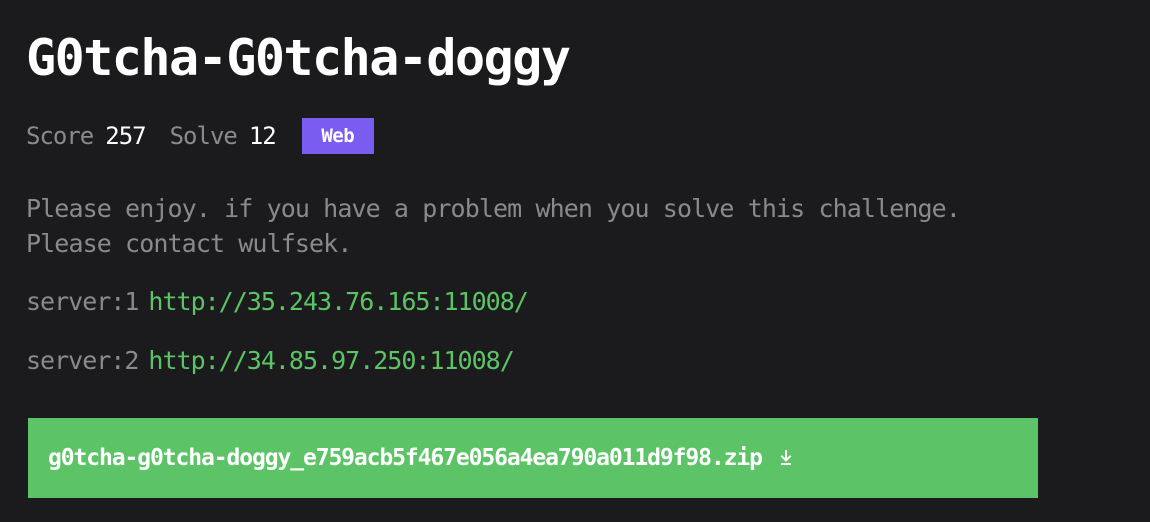 Image resolution: width=1150 pixels, height=522 pixels. What do you see at coordinates (337, 136) in the screenshot?
I see `category-badge: Web` at bounding box center [337, 136].